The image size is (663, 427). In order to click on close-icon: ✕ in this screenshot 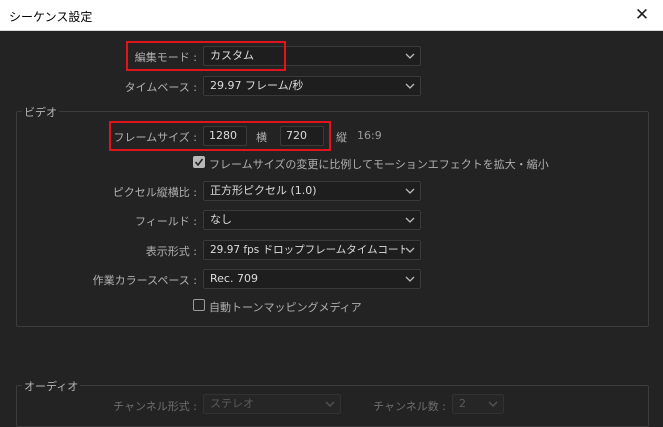, I will do `click(642, 15)`.